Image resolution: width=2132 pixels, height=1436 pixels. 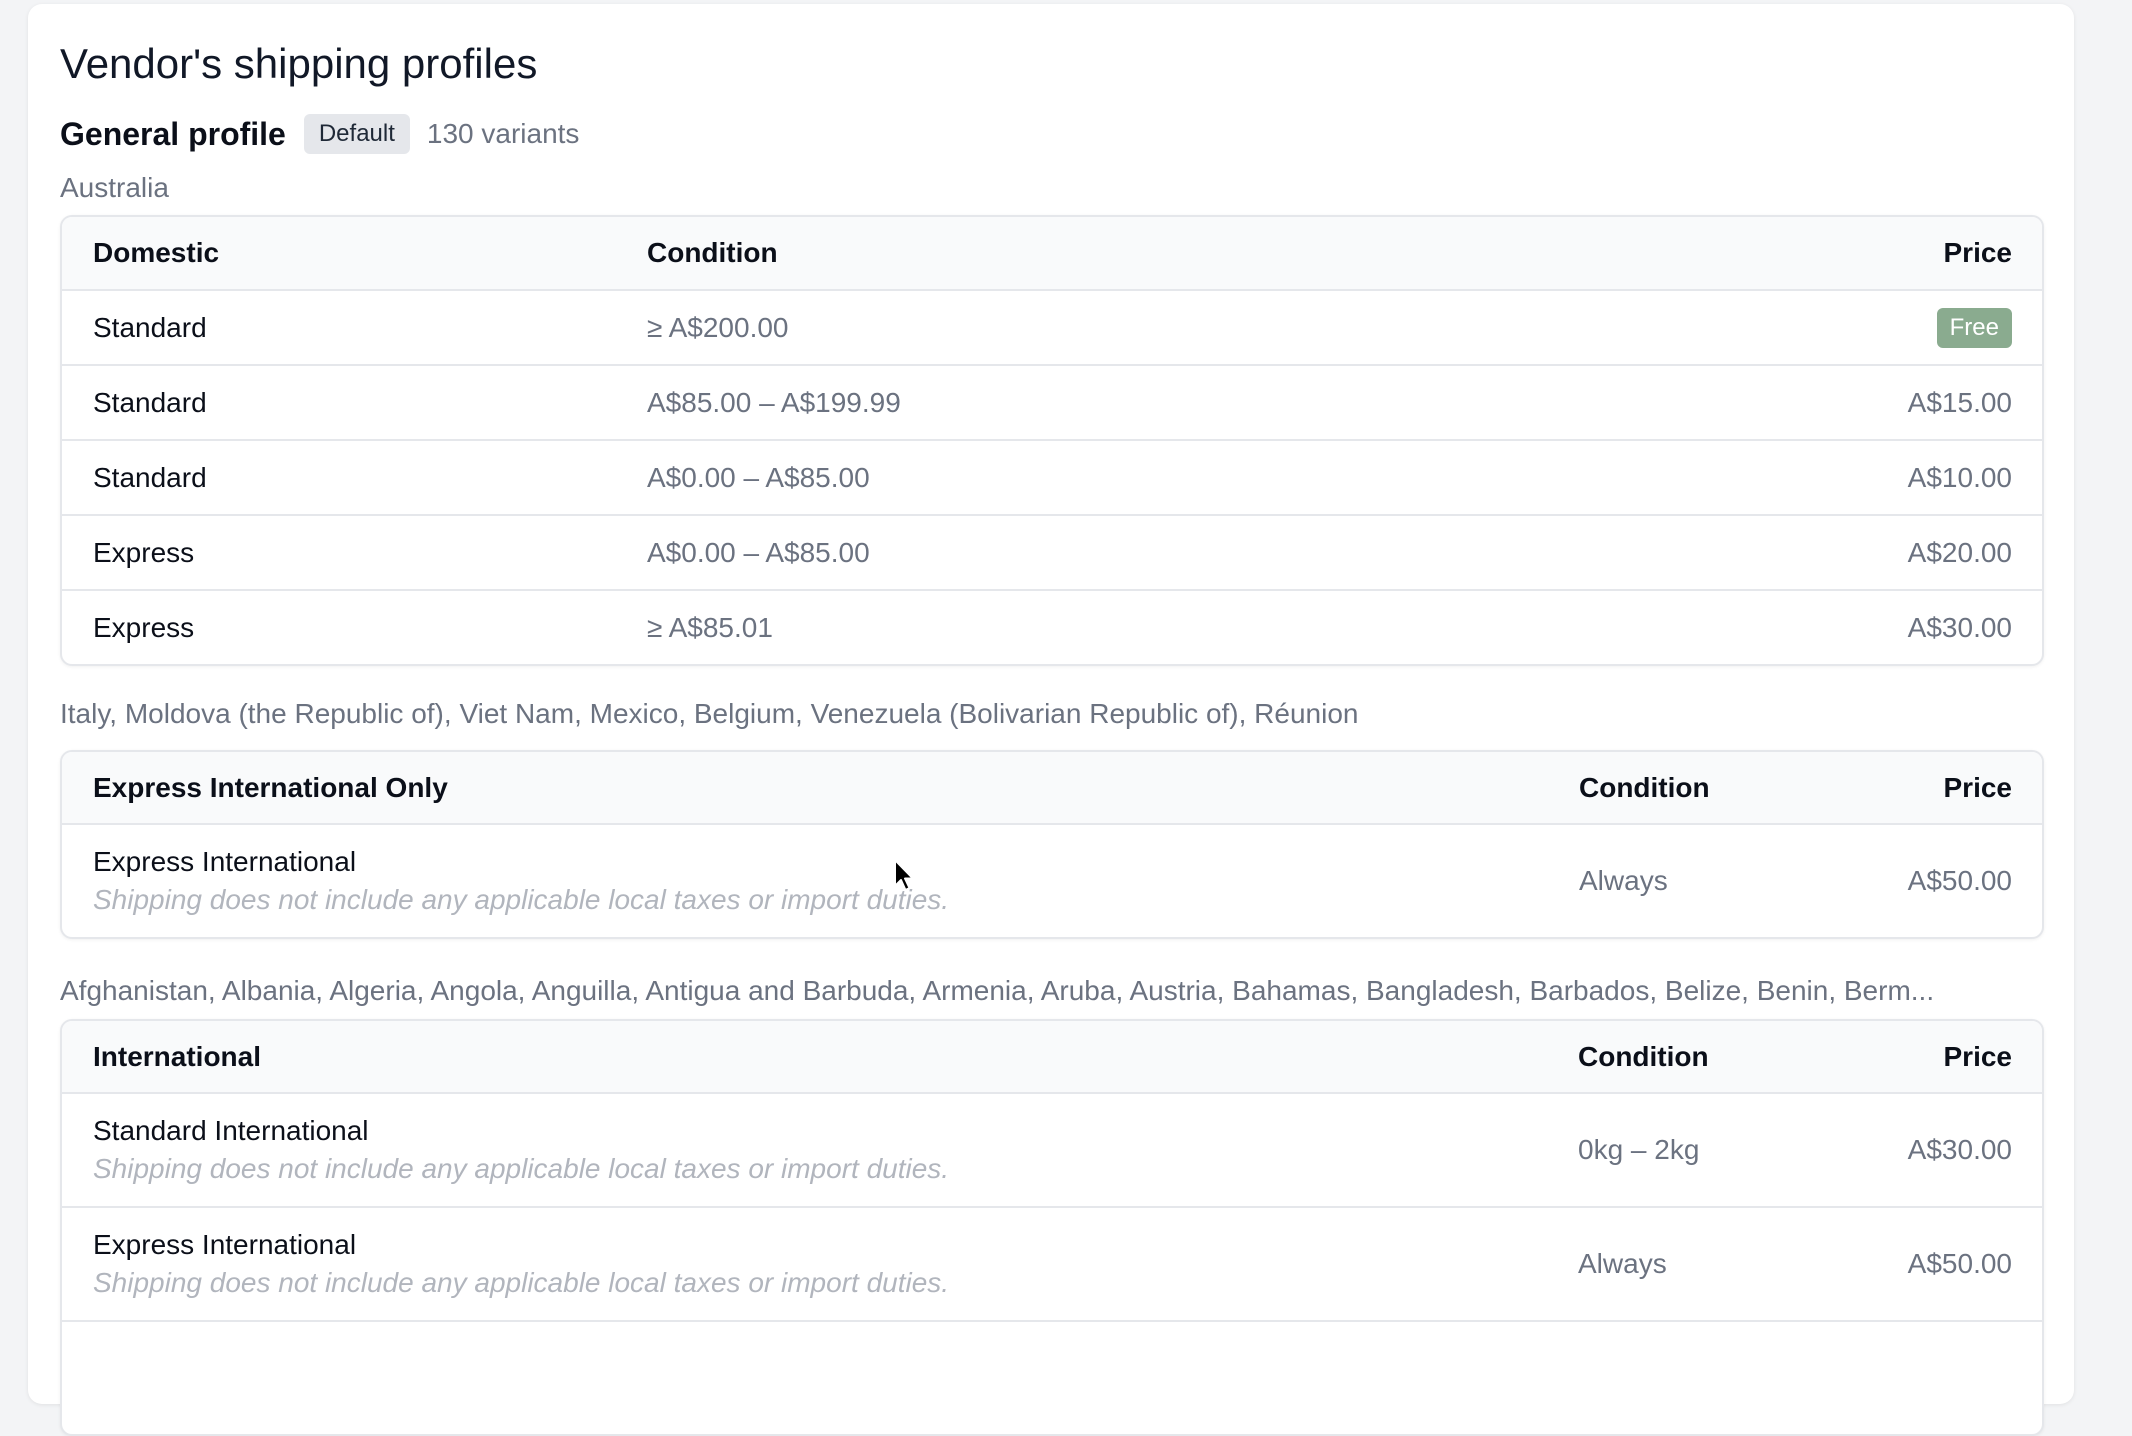 What do you see at coordinates (299, 63) in the screenshot?
I see `page-title: Vendor's shipping profiles` at bounding box center [299, 63].